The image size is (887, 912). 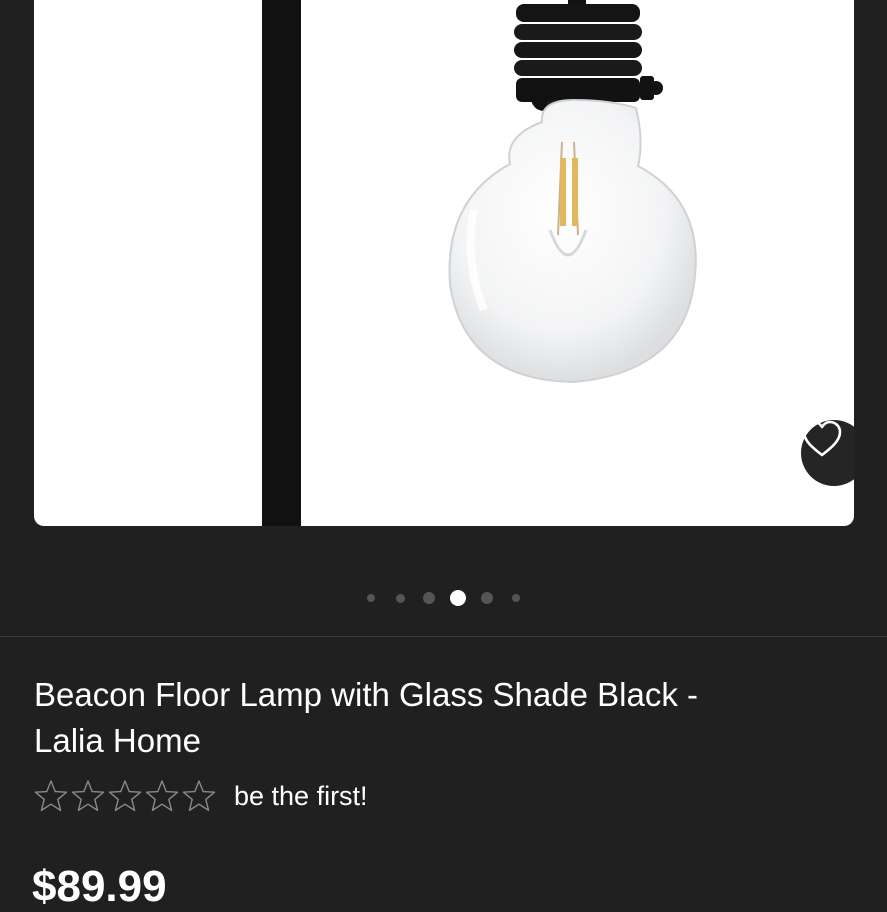 I want to click on lamp-pole, so click(x=281, y=263).